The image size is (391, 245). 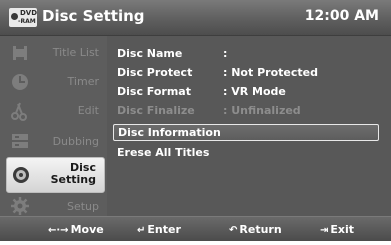 I want to click on footer-move-label: Move, so click(x=87, y=229).